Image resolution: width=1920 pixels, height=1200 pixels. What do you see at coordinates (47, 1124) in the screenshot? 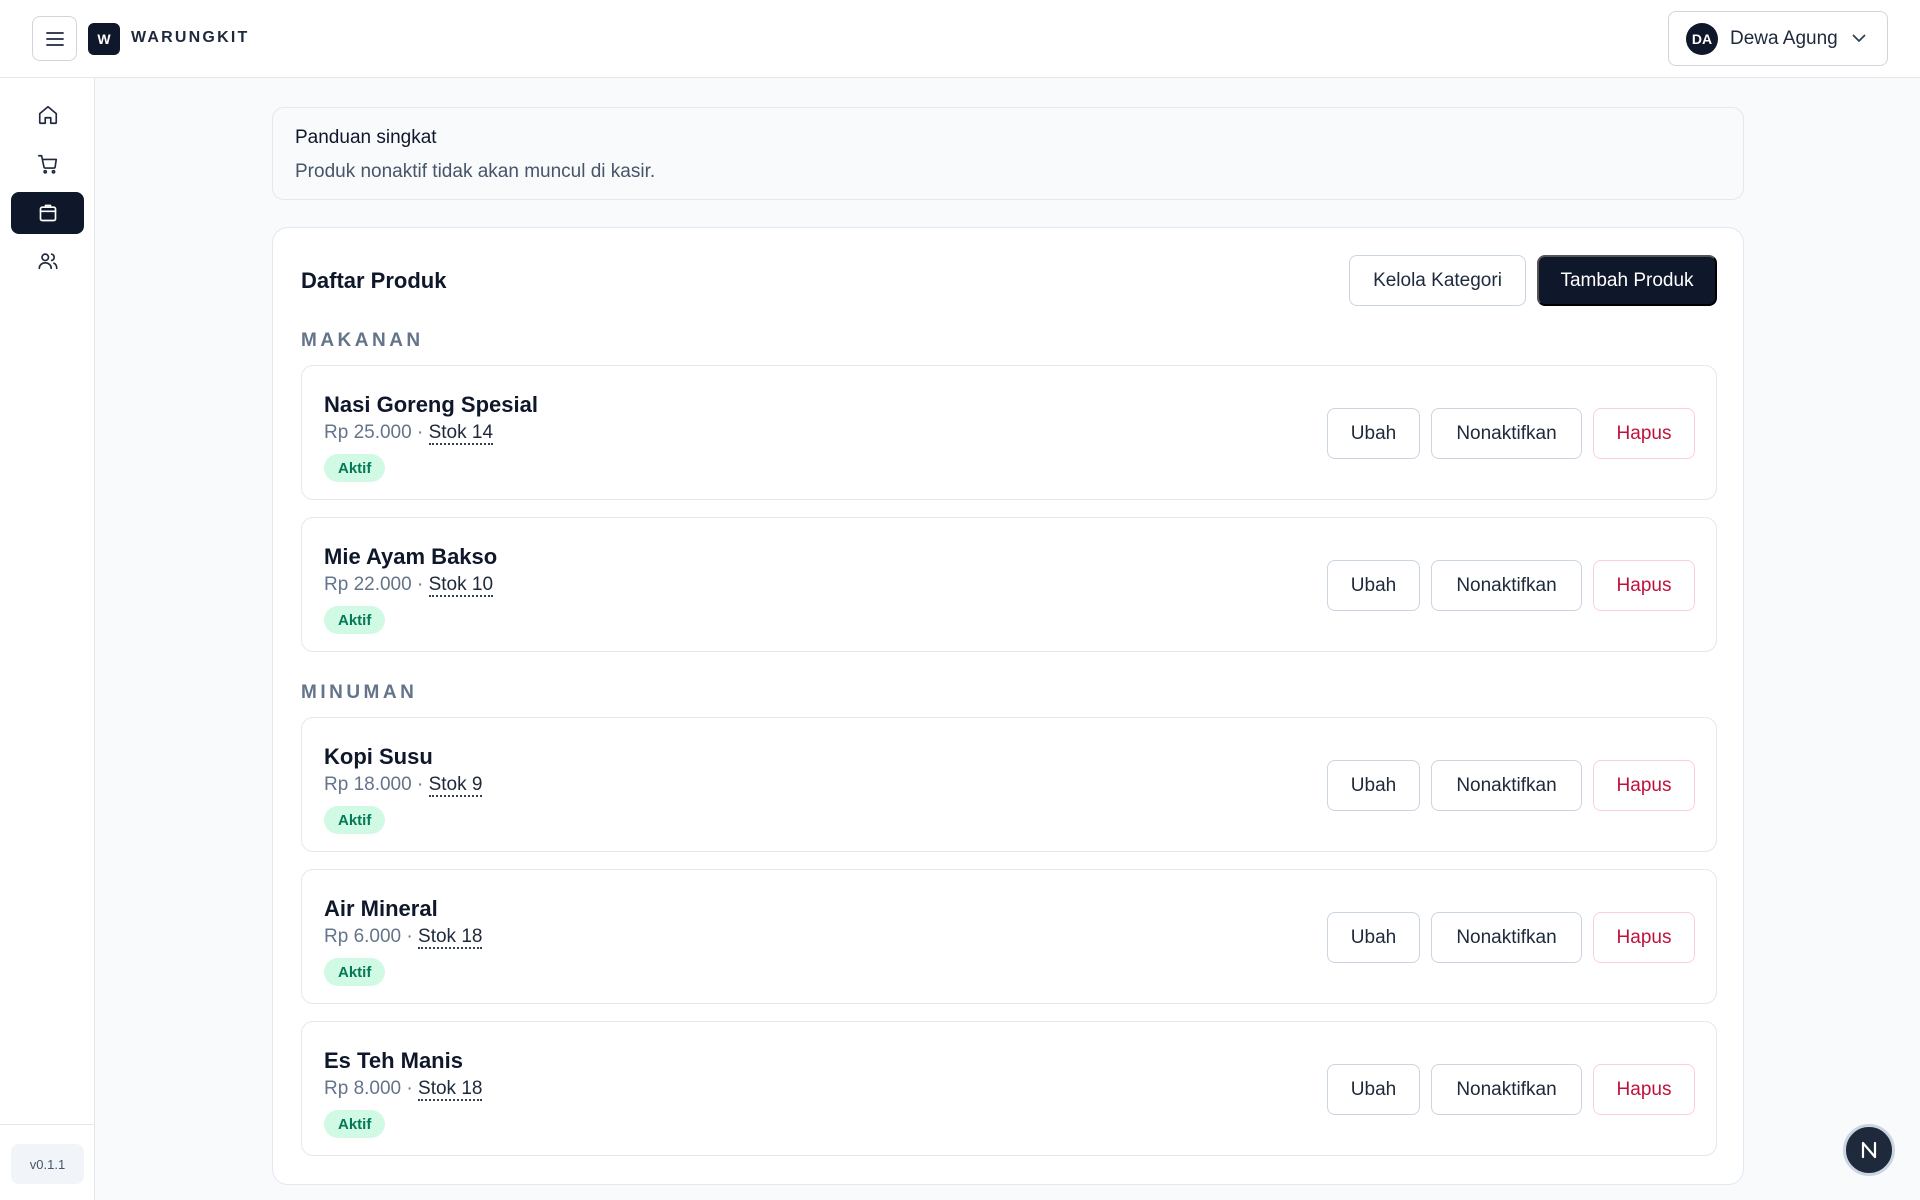
I see `sidebar-divider` at bounding box center [47, 1124].